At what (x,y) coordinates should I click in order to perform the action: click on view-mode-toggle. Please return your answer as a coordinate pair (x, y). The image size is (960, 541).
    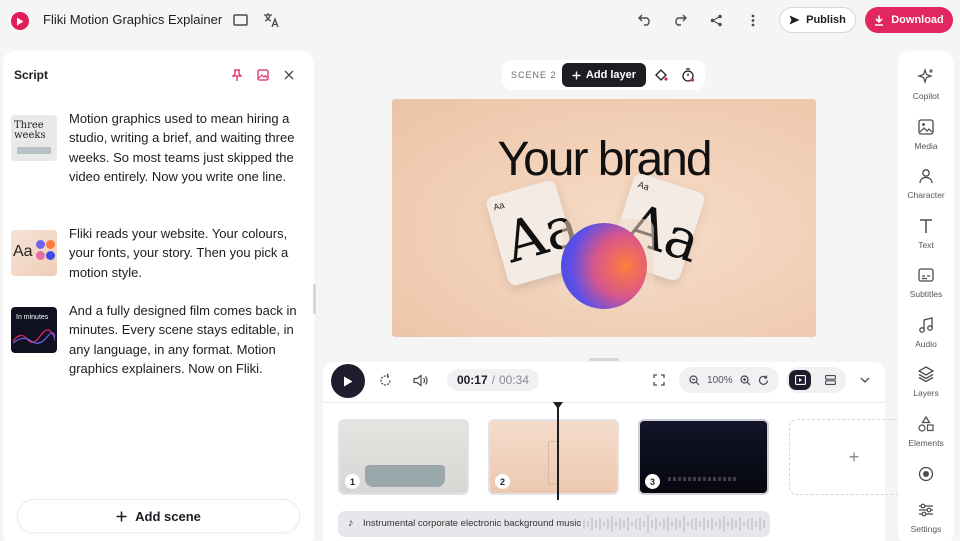
    Looking at the image, I should click on (816, 380).